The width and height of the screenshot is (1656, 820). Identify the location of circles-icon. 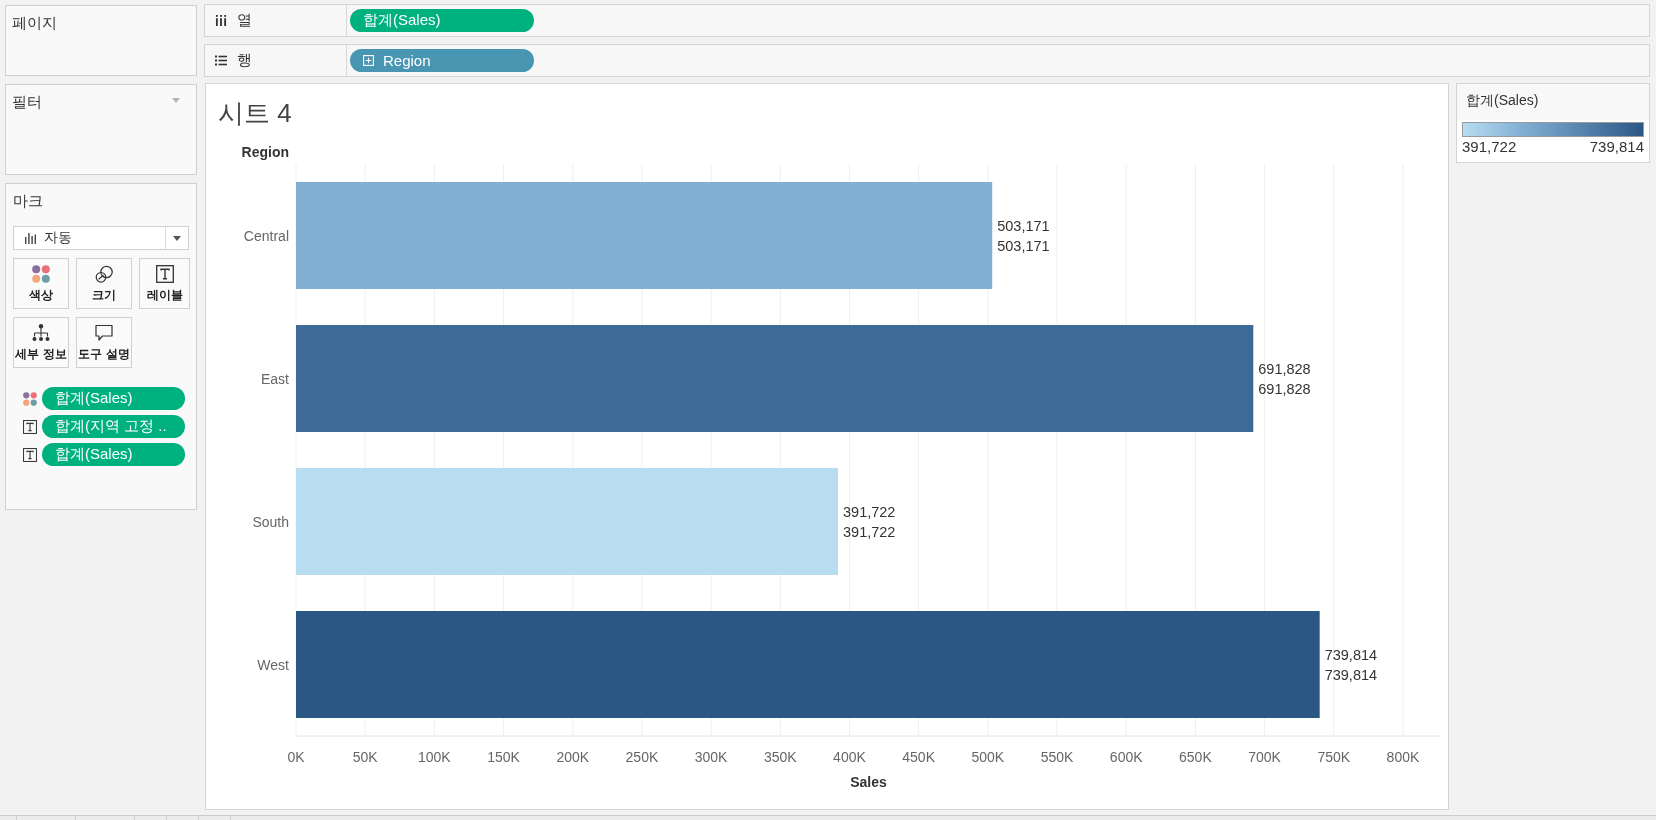
(104, 274).